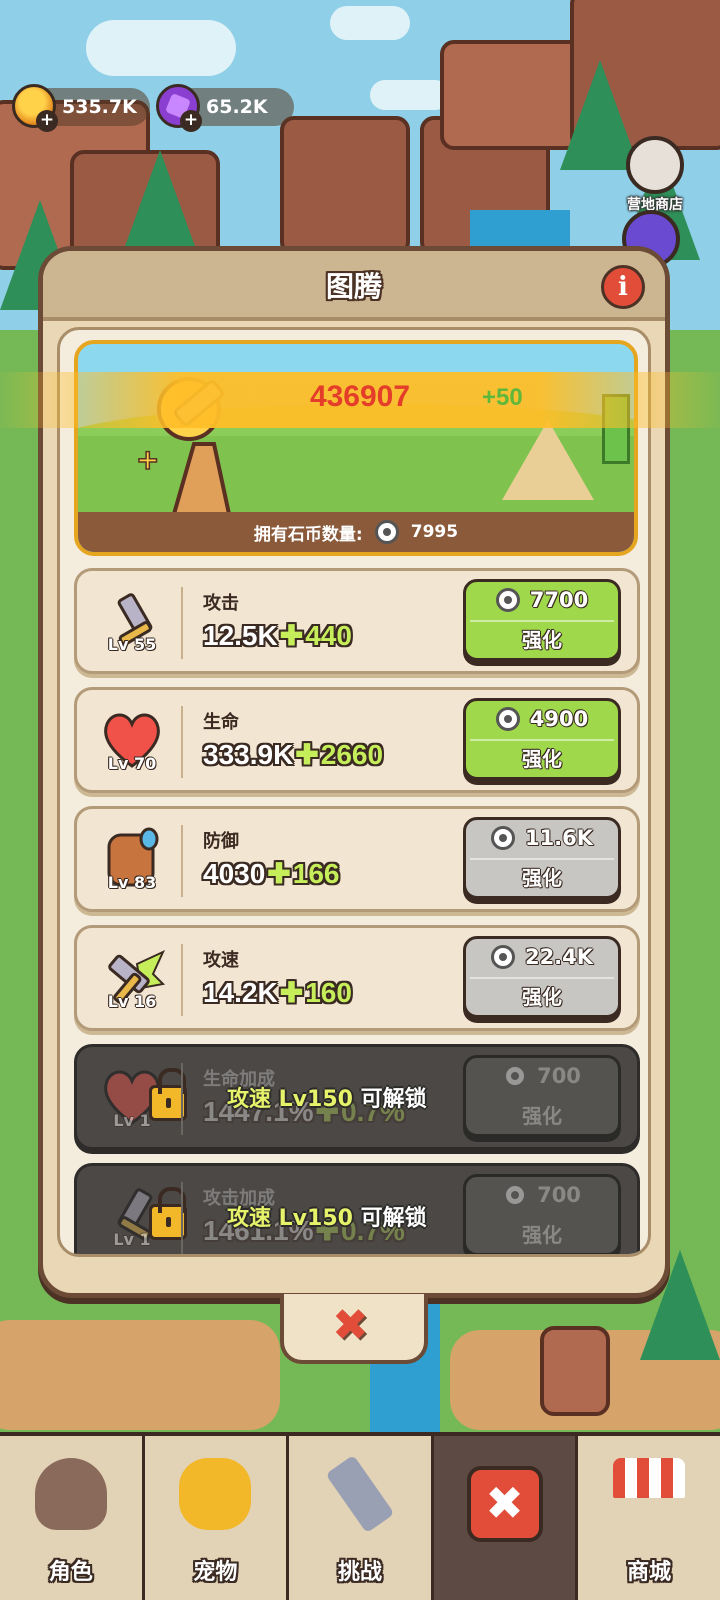  What do you see at coordinates (240, 992) in the screenshot?
I see `stat-value: 14.2K` at bounding box center [240, 992].